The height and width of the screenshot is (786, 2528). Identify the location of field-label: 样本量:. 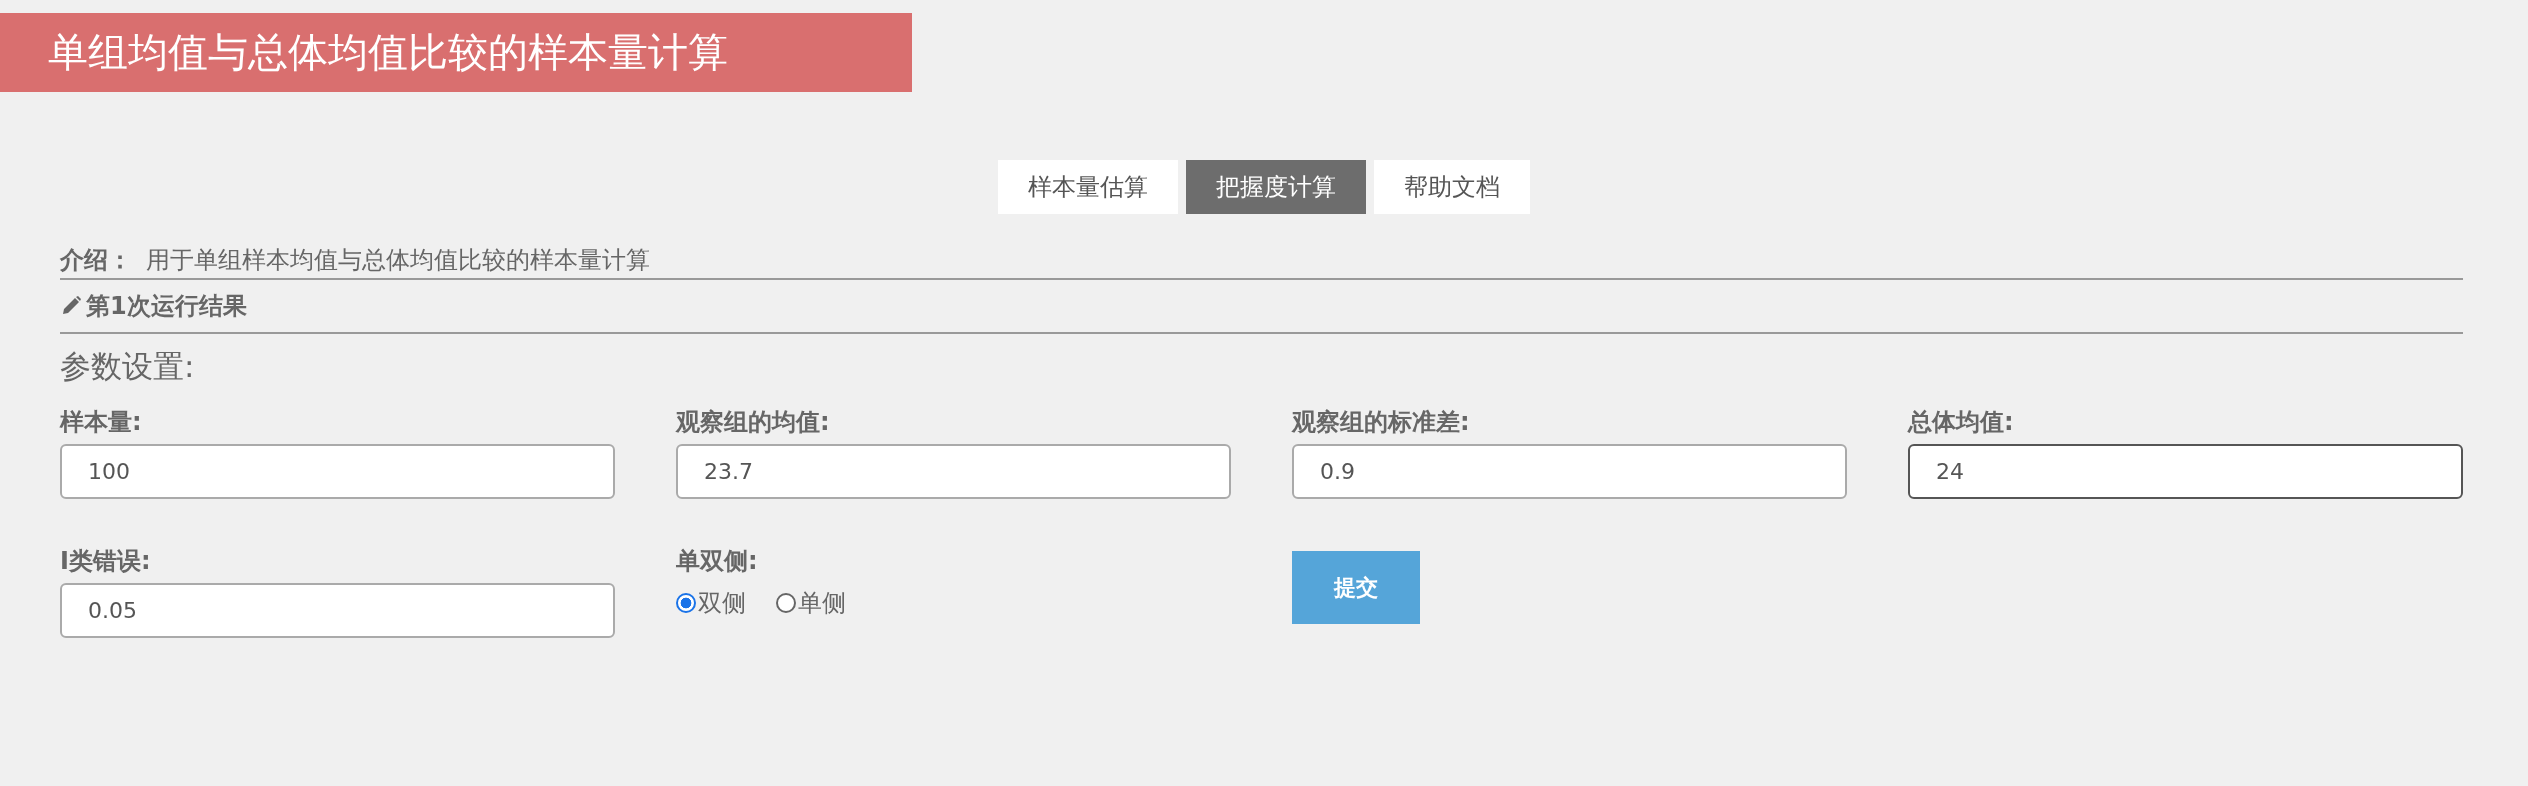
(101, 422).